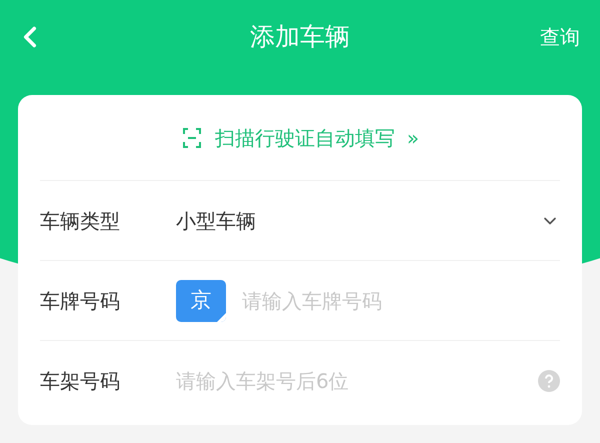 The height and width of the screenshot is (443, 600). What do you see at coordinates (80, 381) in the screenshot?
I see `field-label: 车架号码` at bounding box center [80, 381].